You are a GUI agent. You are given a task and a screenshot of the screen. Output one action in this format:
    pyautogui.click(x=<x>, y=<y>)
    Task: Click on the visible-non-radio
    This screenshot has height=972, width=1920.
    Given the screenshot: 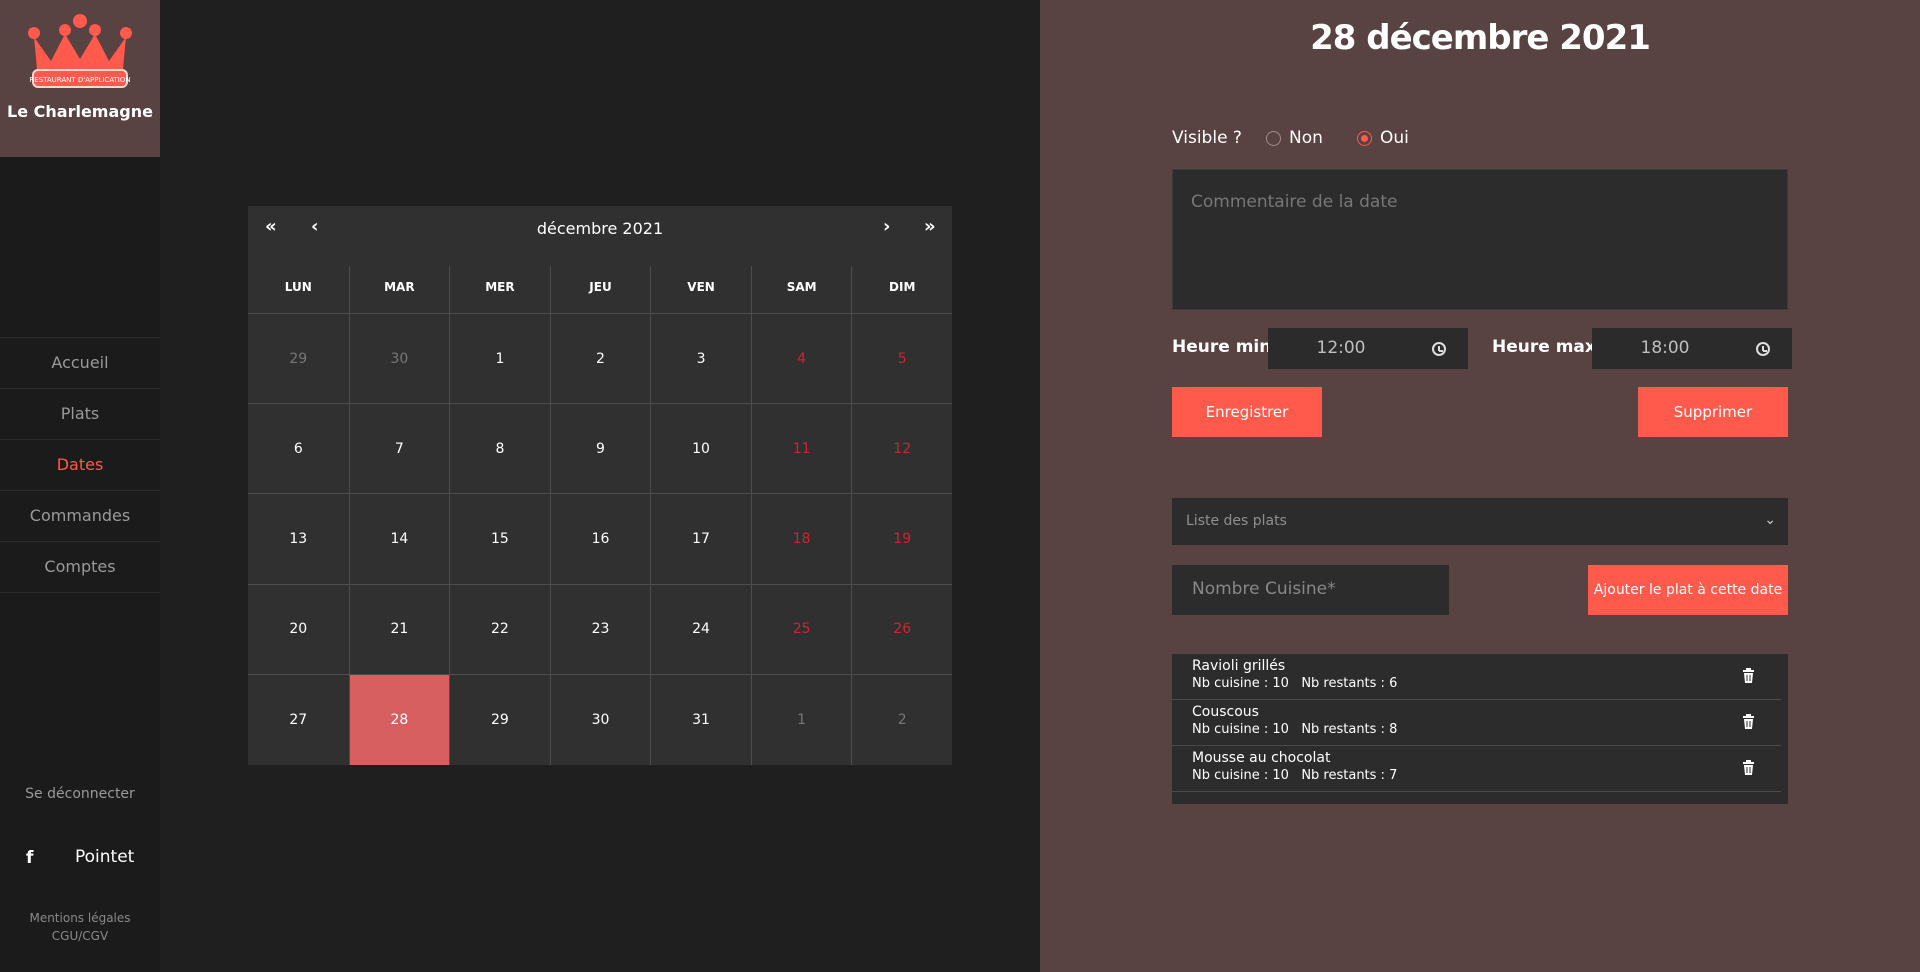 What is the action you would take?
    pyautogui.click(x=1273, y=138)
    